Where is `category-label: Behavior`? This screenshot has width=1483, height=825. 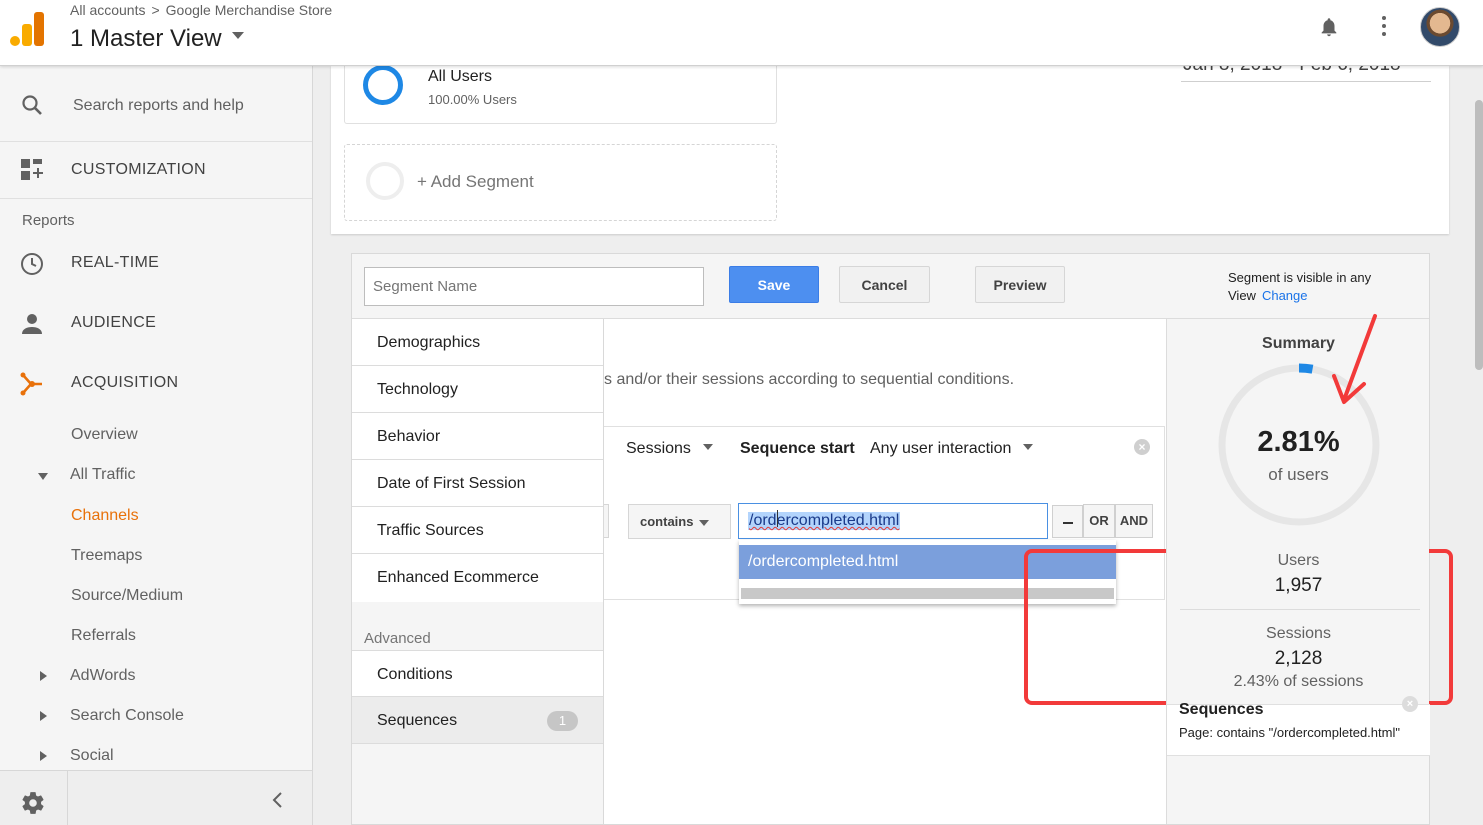 category-label: Behavior is located at coordinates (409, 436).